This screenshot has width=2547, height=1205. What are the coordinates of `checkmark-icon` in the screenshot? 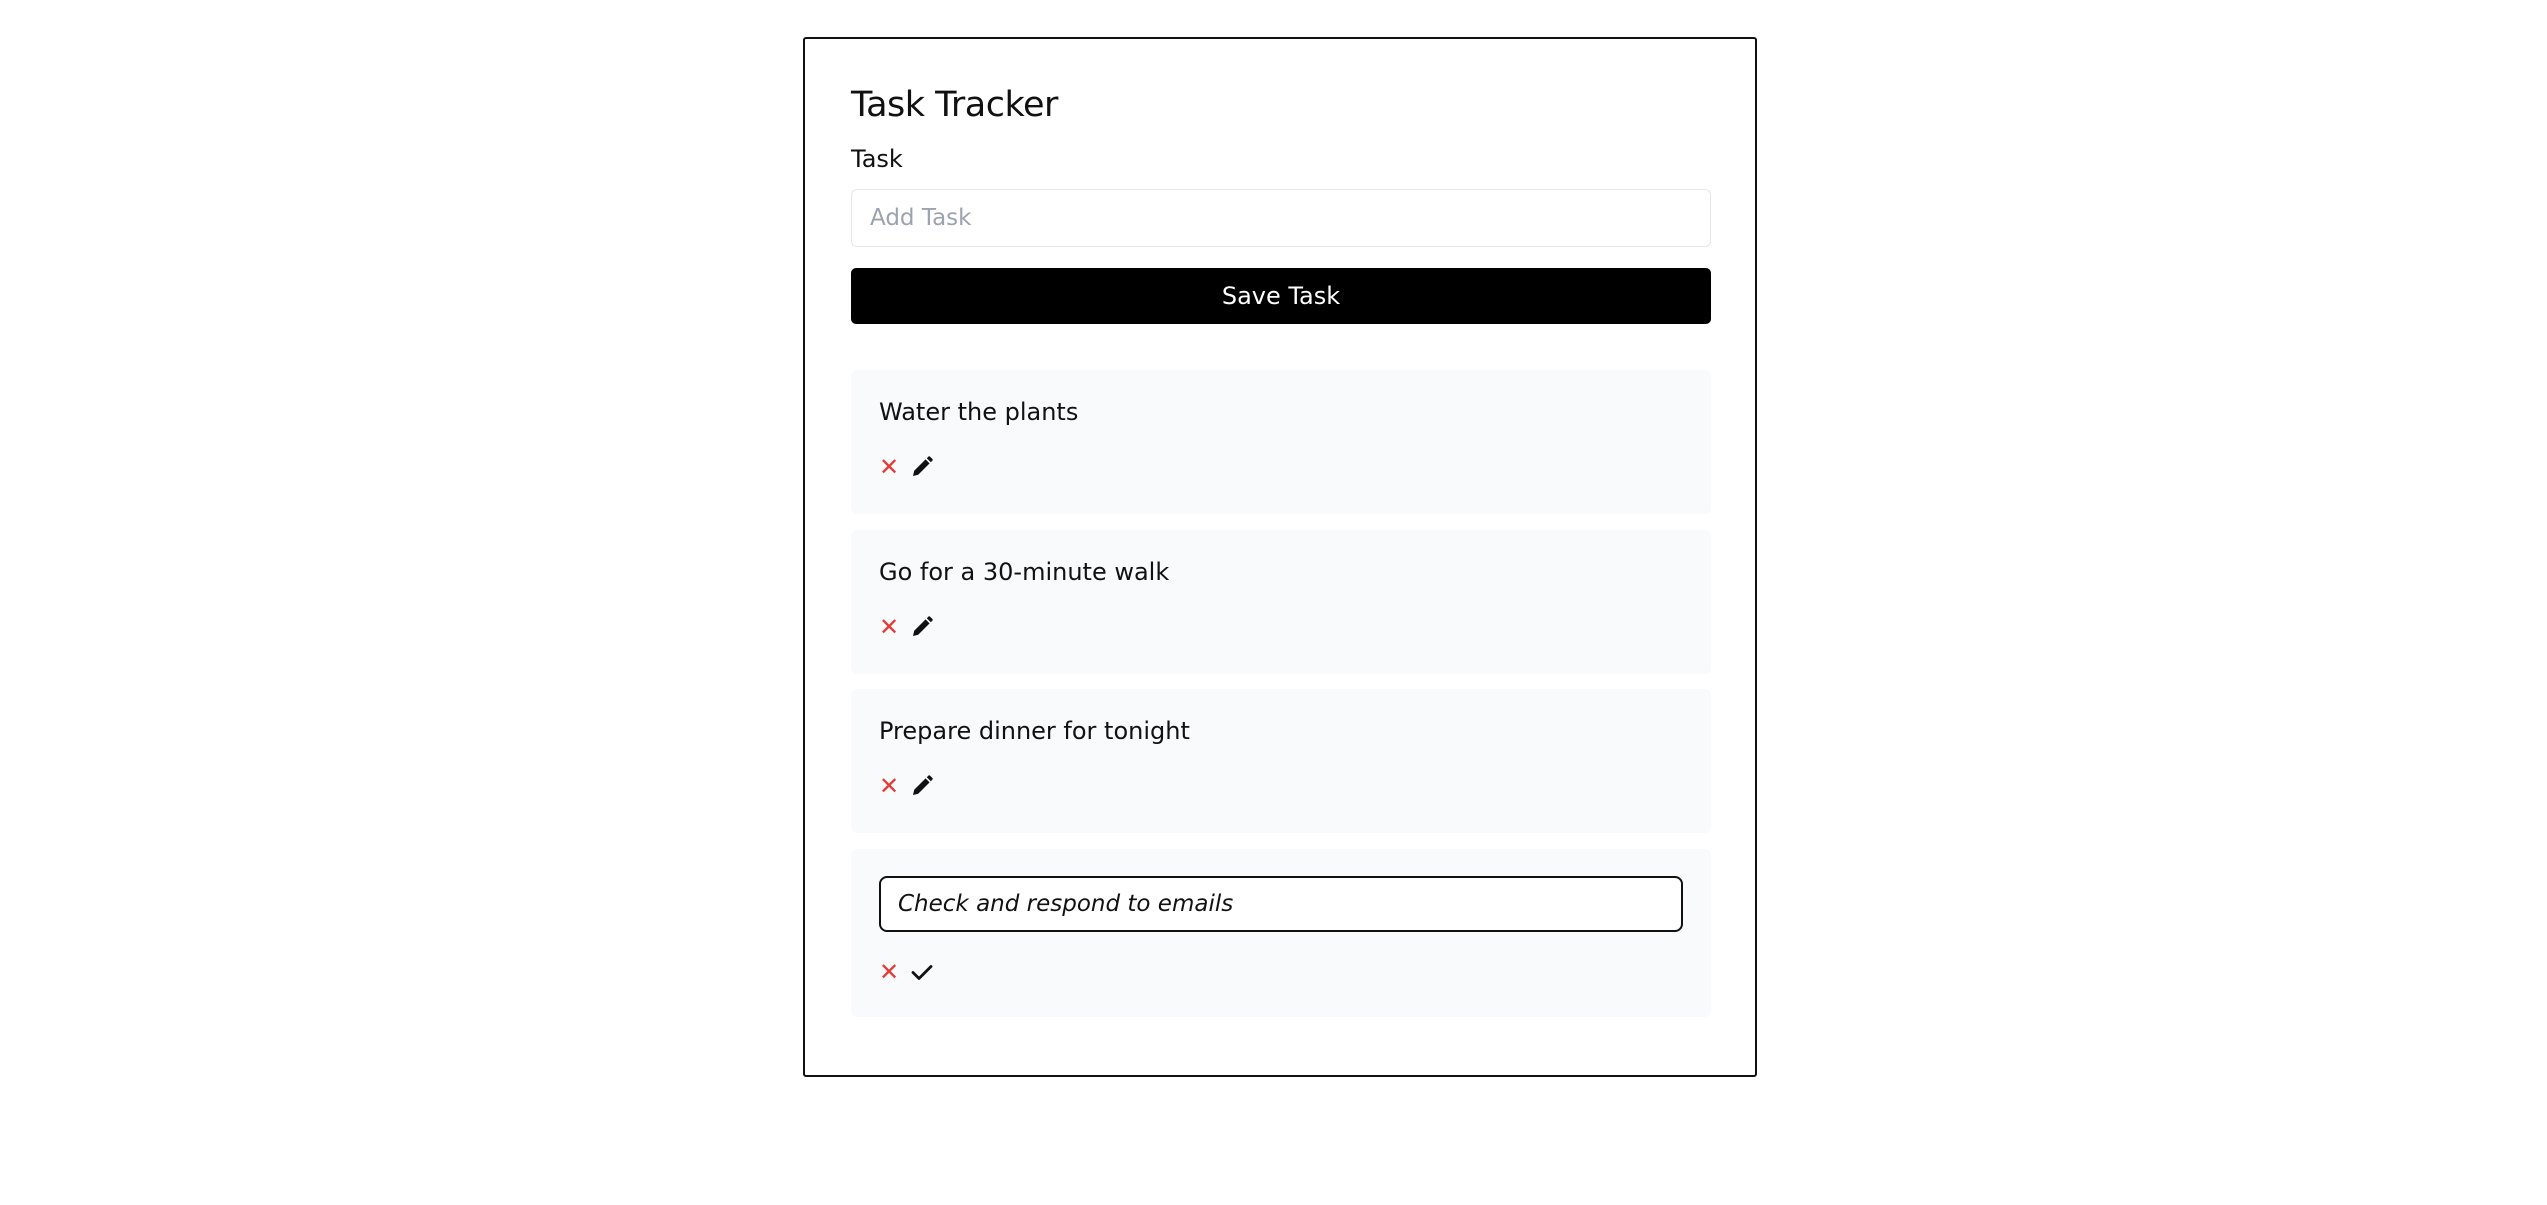 It's located at (922, 972).